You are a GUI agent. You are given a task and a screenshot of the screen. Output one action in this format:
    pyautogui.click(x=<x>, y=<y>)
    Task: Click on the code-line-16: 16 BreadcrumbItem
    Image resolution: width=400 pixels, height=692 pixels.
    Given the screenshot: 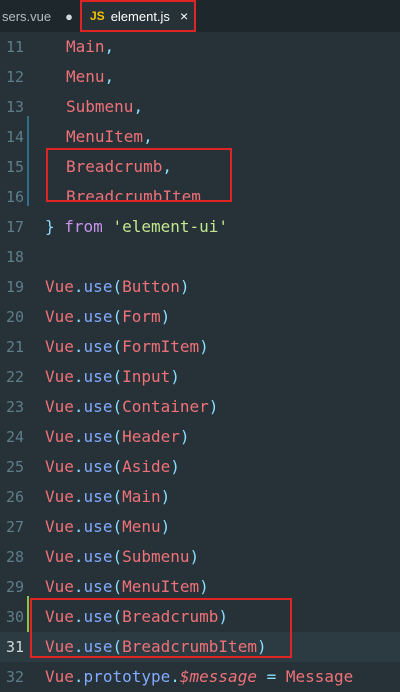 What is the action you would take?
    pyautogui.click(x=200, y=197)
    